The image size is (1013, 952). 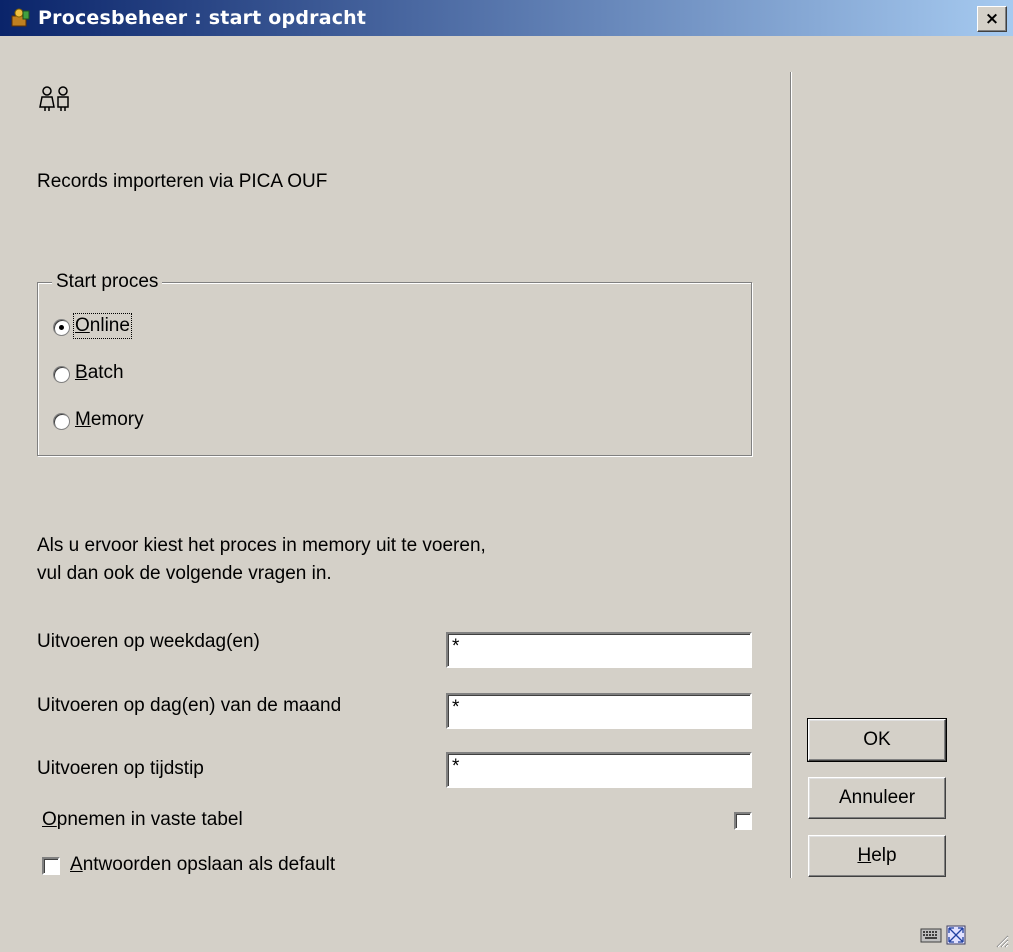 What do you see at coordinates (956, 935) in the screenshot?
I see `maximize-icon` at bounding box center [956, 935].